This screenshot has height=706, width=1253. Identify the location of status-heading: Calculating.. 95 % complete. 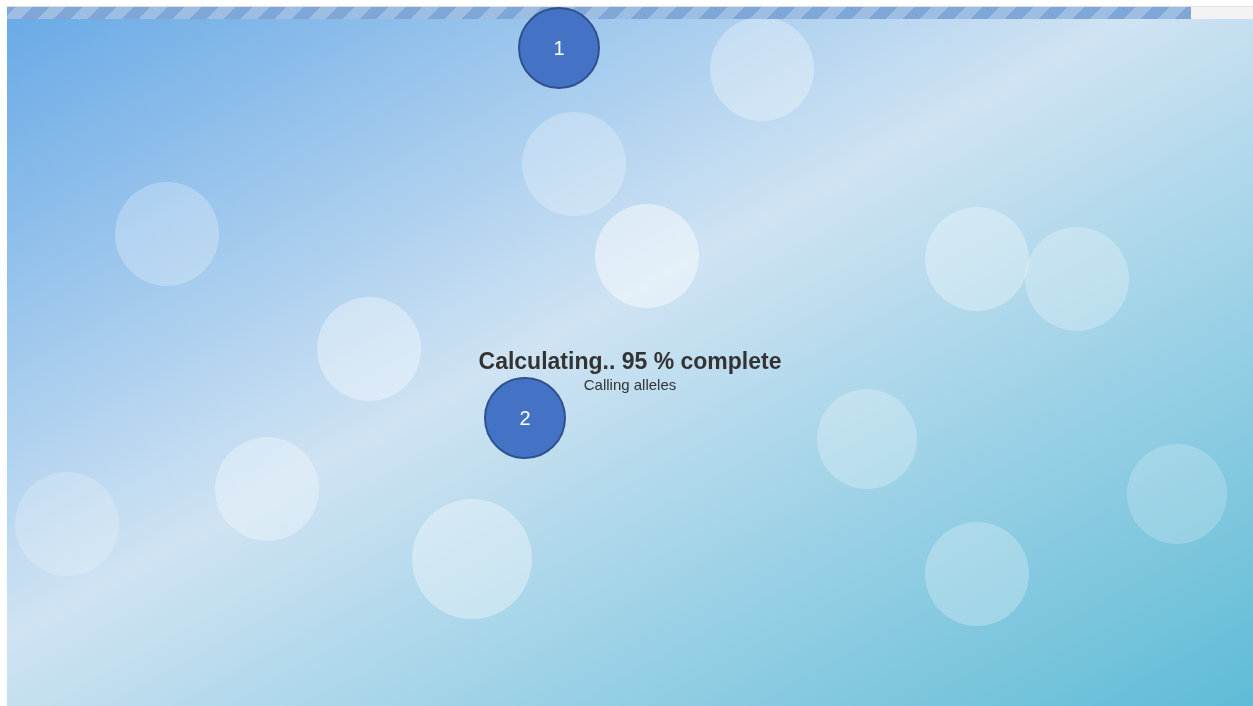
(630, 361).